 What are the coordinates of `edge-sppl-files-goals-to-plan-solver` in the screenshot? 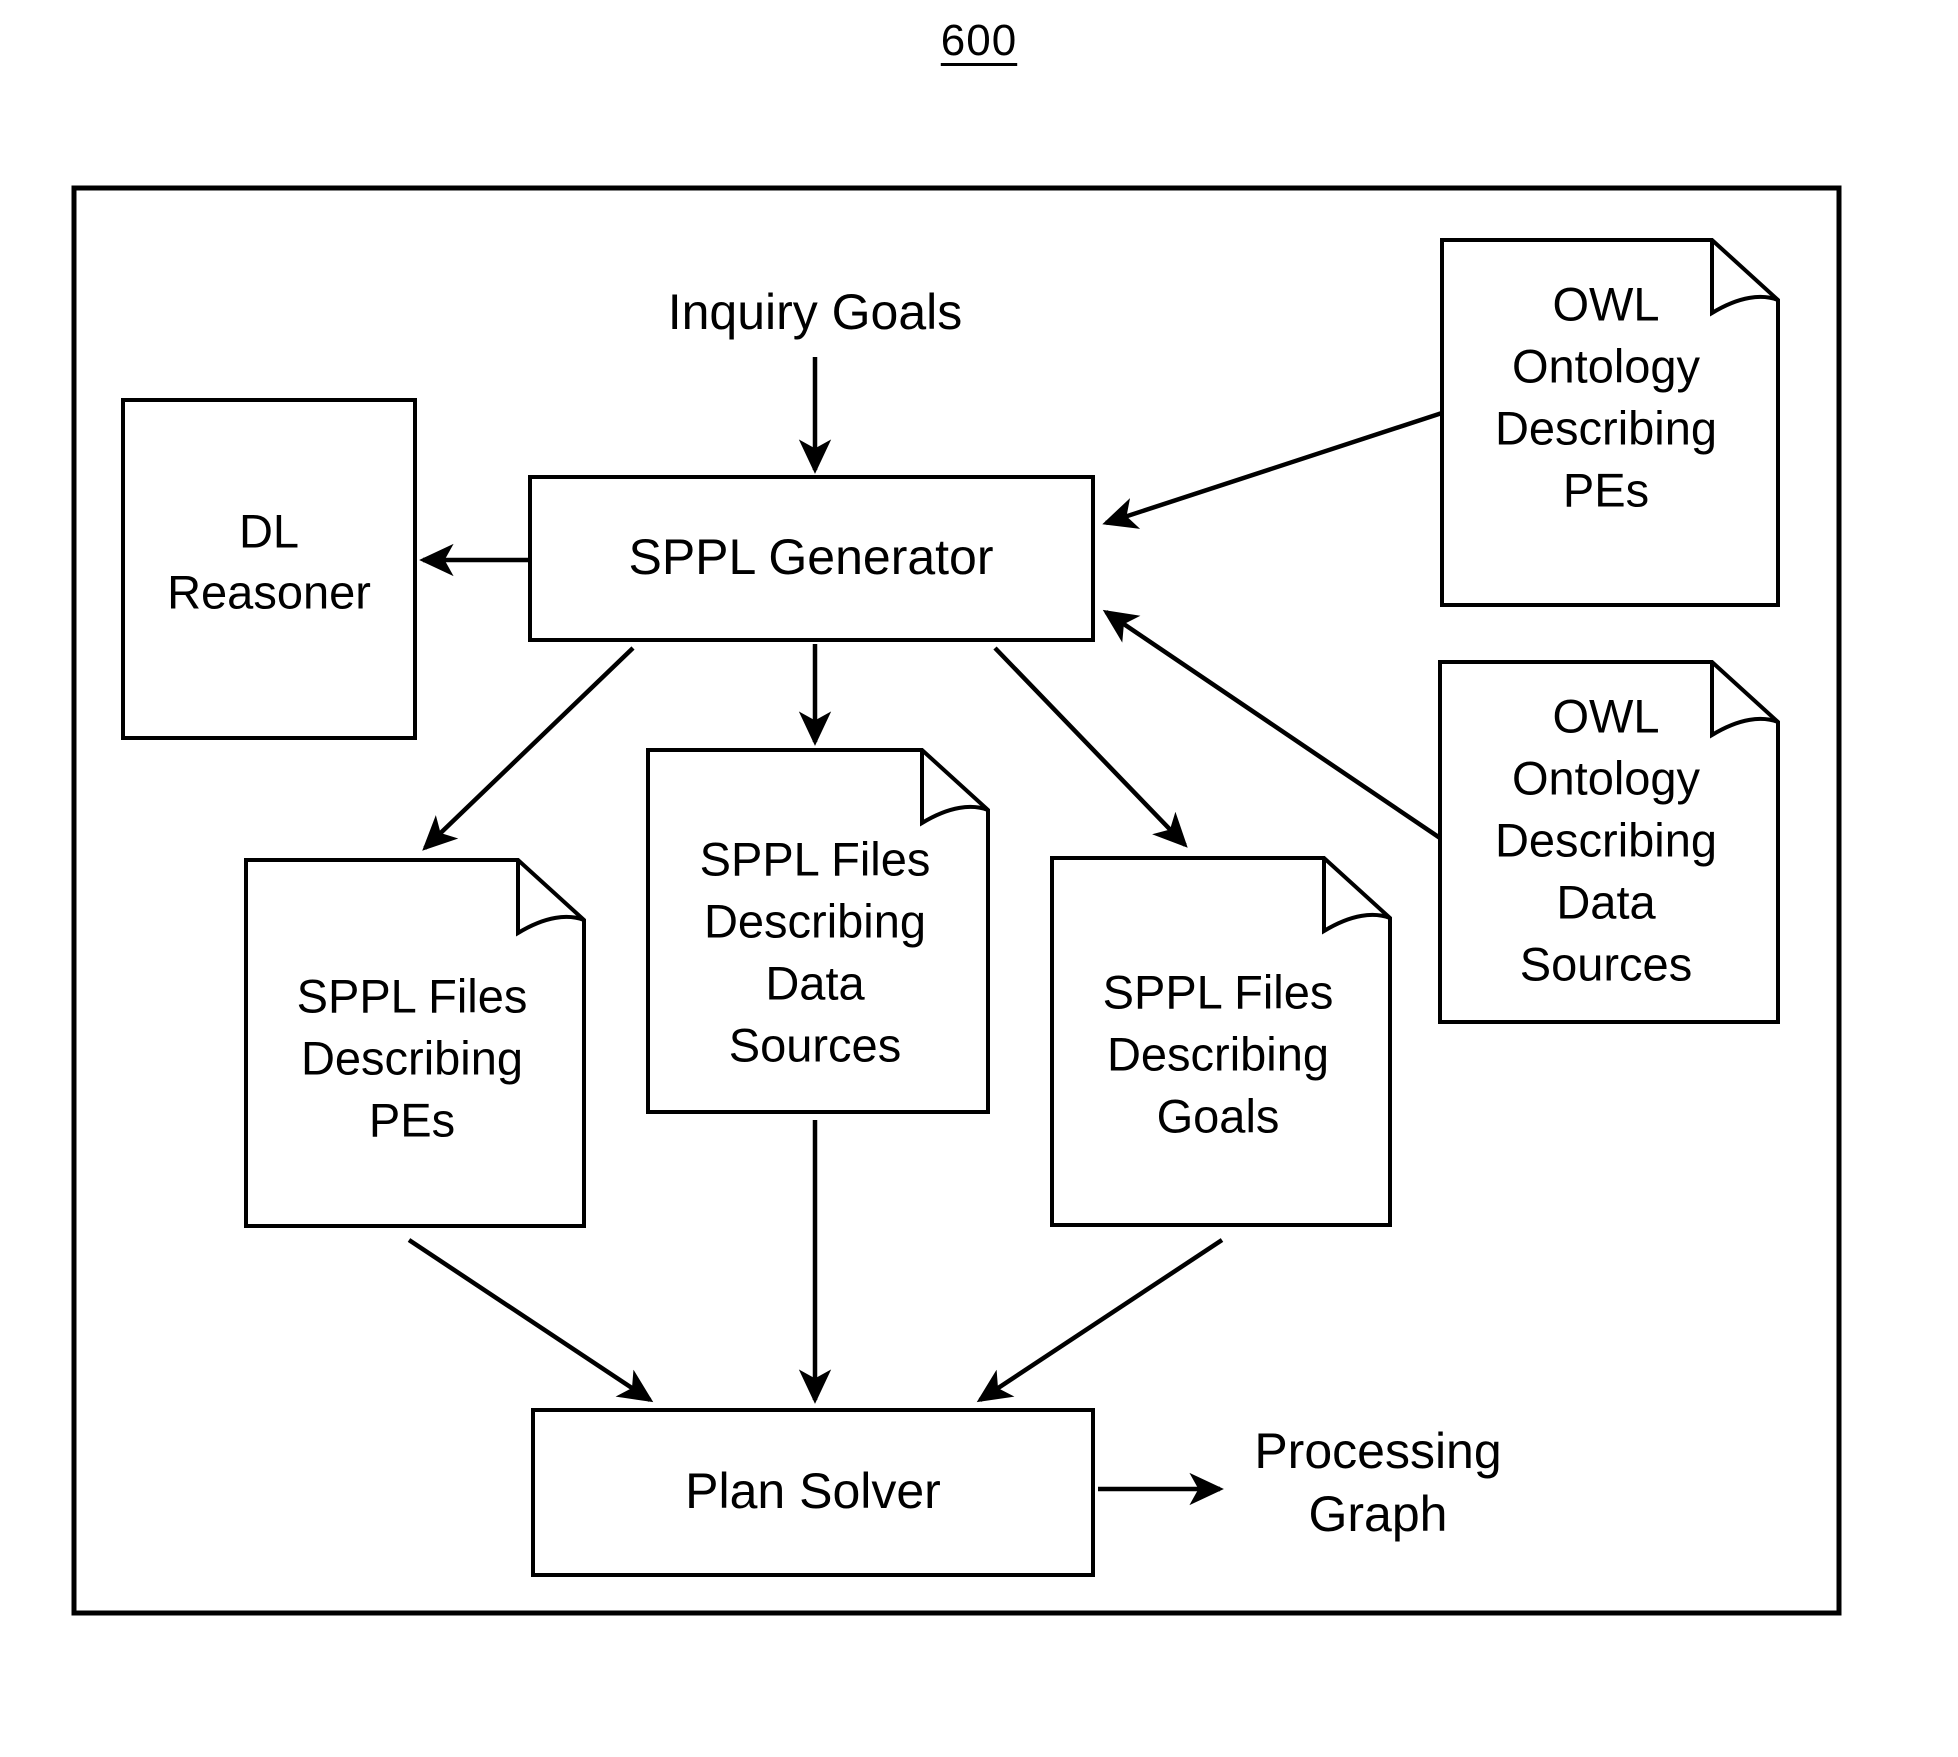 It's located at (1100, 1320).